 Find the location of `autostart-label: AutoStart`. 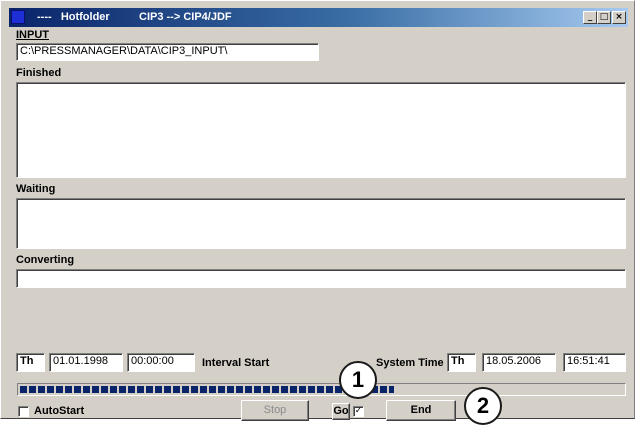

autostart-label: AutoStart is located at coordinates (59, 411).